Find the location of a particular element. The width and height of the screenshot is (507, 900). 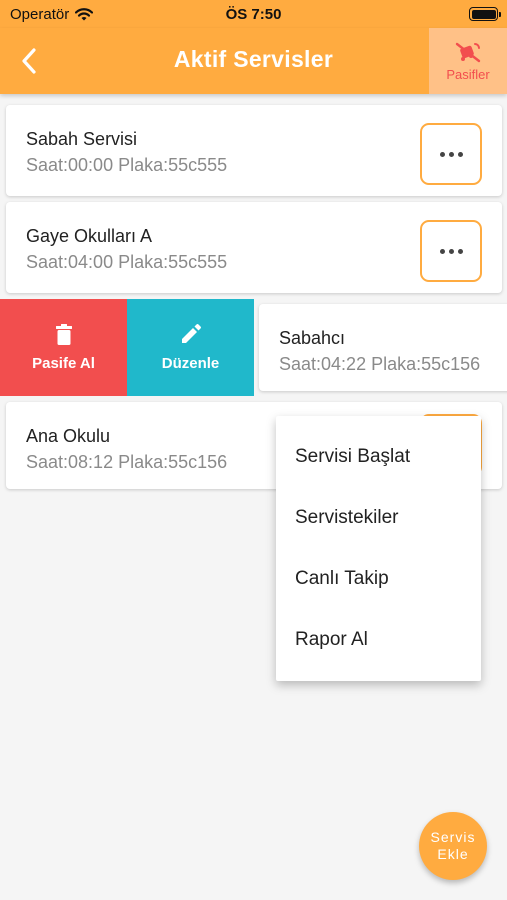

add-service-fab: Servis Ekle is located at coordinates (453, 846).